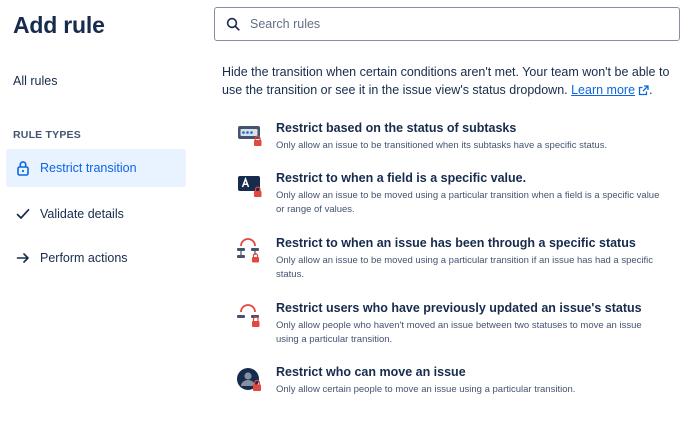 This screenshot has width=699, height=438. I want to click on search-input, so click(460, 24).